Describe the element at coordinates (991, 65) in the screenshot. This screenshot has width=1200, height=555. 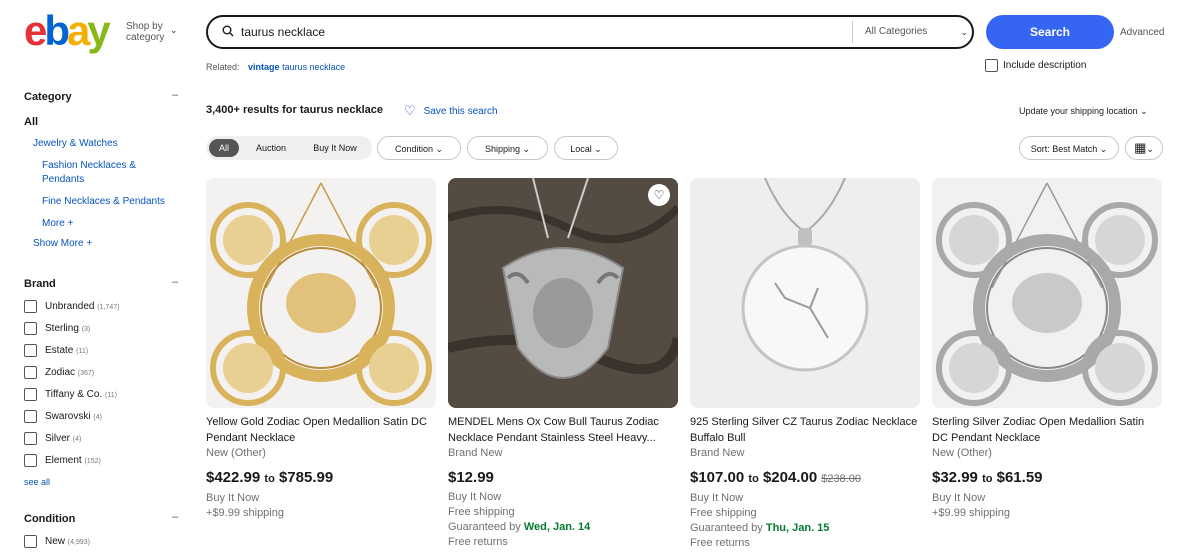
I see `include-description-checkbox` at that location.